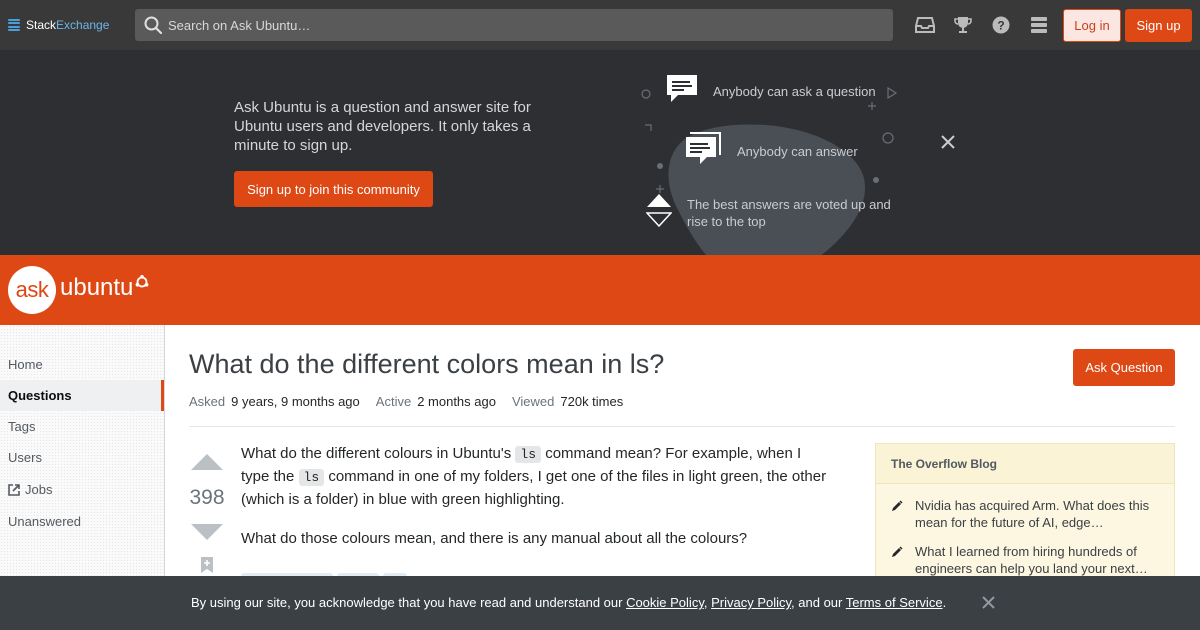 This screenshot has height=630, width=1200. What do you see at coordinates (14, 489) in the screenshot?
I see `external-link-icon` at bounding box center [14, 489].